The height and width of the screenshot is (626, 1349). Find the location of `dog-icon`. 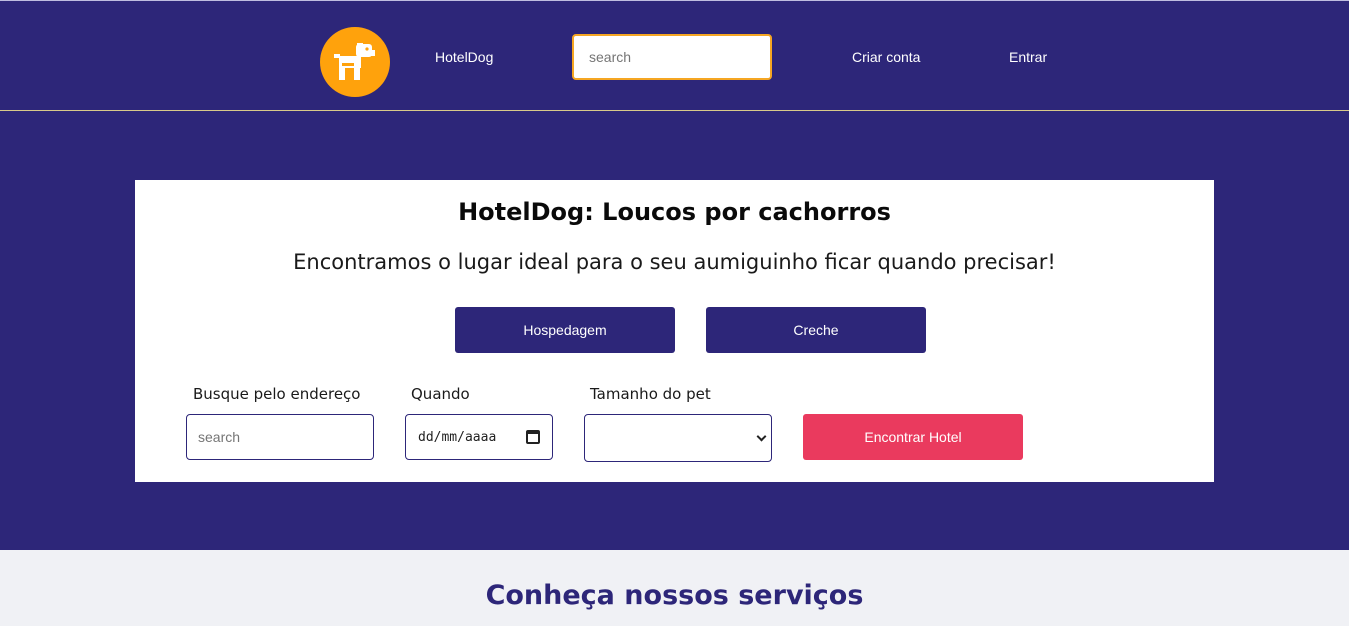

dog-icon is located at coordinates (354, 61).